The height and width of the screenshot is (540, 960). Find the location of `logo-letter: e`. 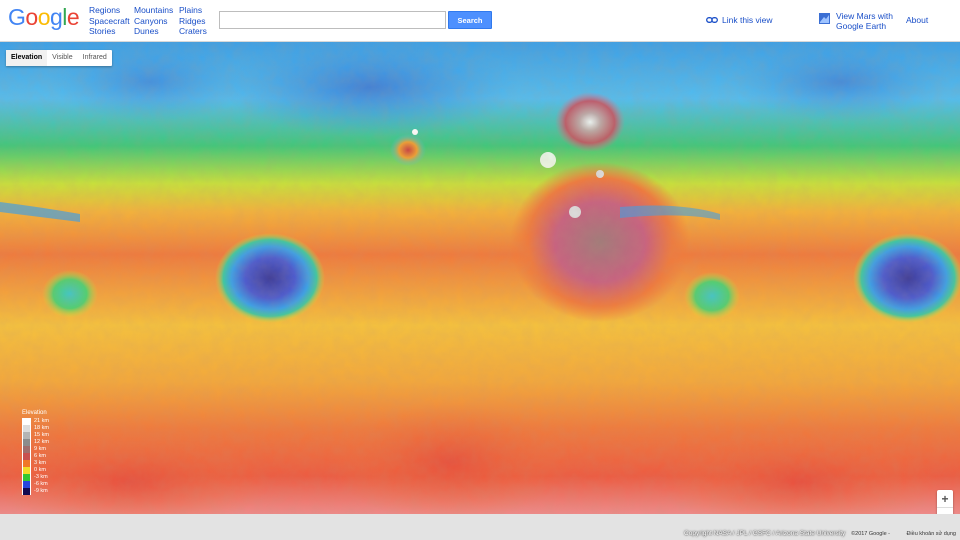

logo-letter: e is located at coordinates (73, 17).